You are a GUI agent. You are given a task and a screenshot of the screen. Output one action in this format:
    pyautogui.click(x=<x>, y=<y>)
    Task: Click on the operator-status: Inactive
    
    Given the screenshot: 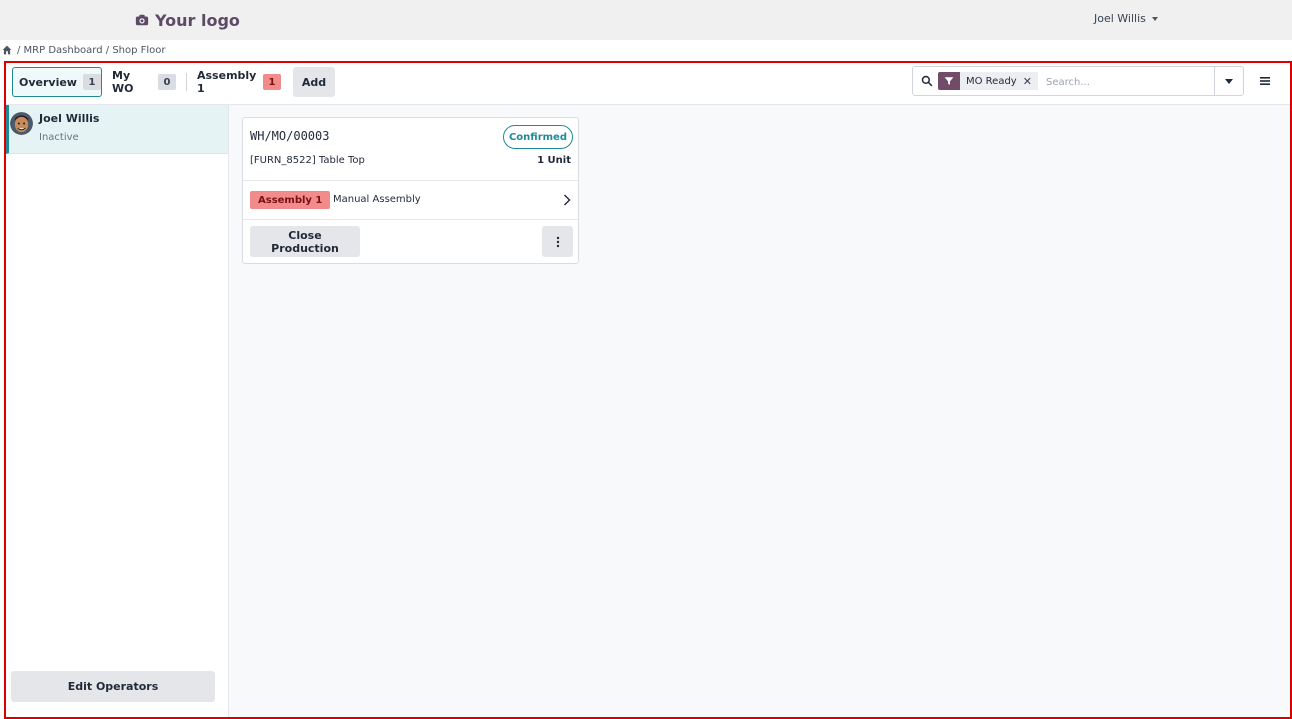 What is the action you would take?
    pyautogui.click(x=59, y=137)
    